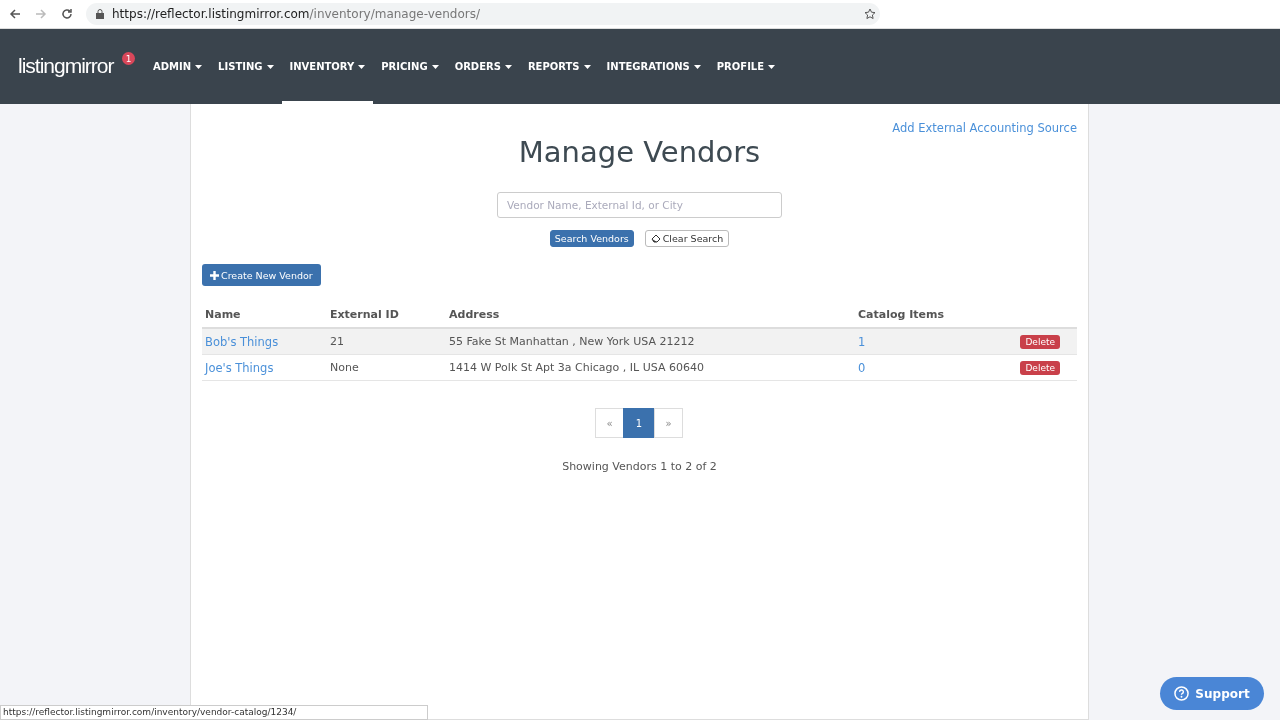  Describe the element at coordinates (746, 66) in the screenshot. I see `nav-menu-item: PROFILE` at that location.